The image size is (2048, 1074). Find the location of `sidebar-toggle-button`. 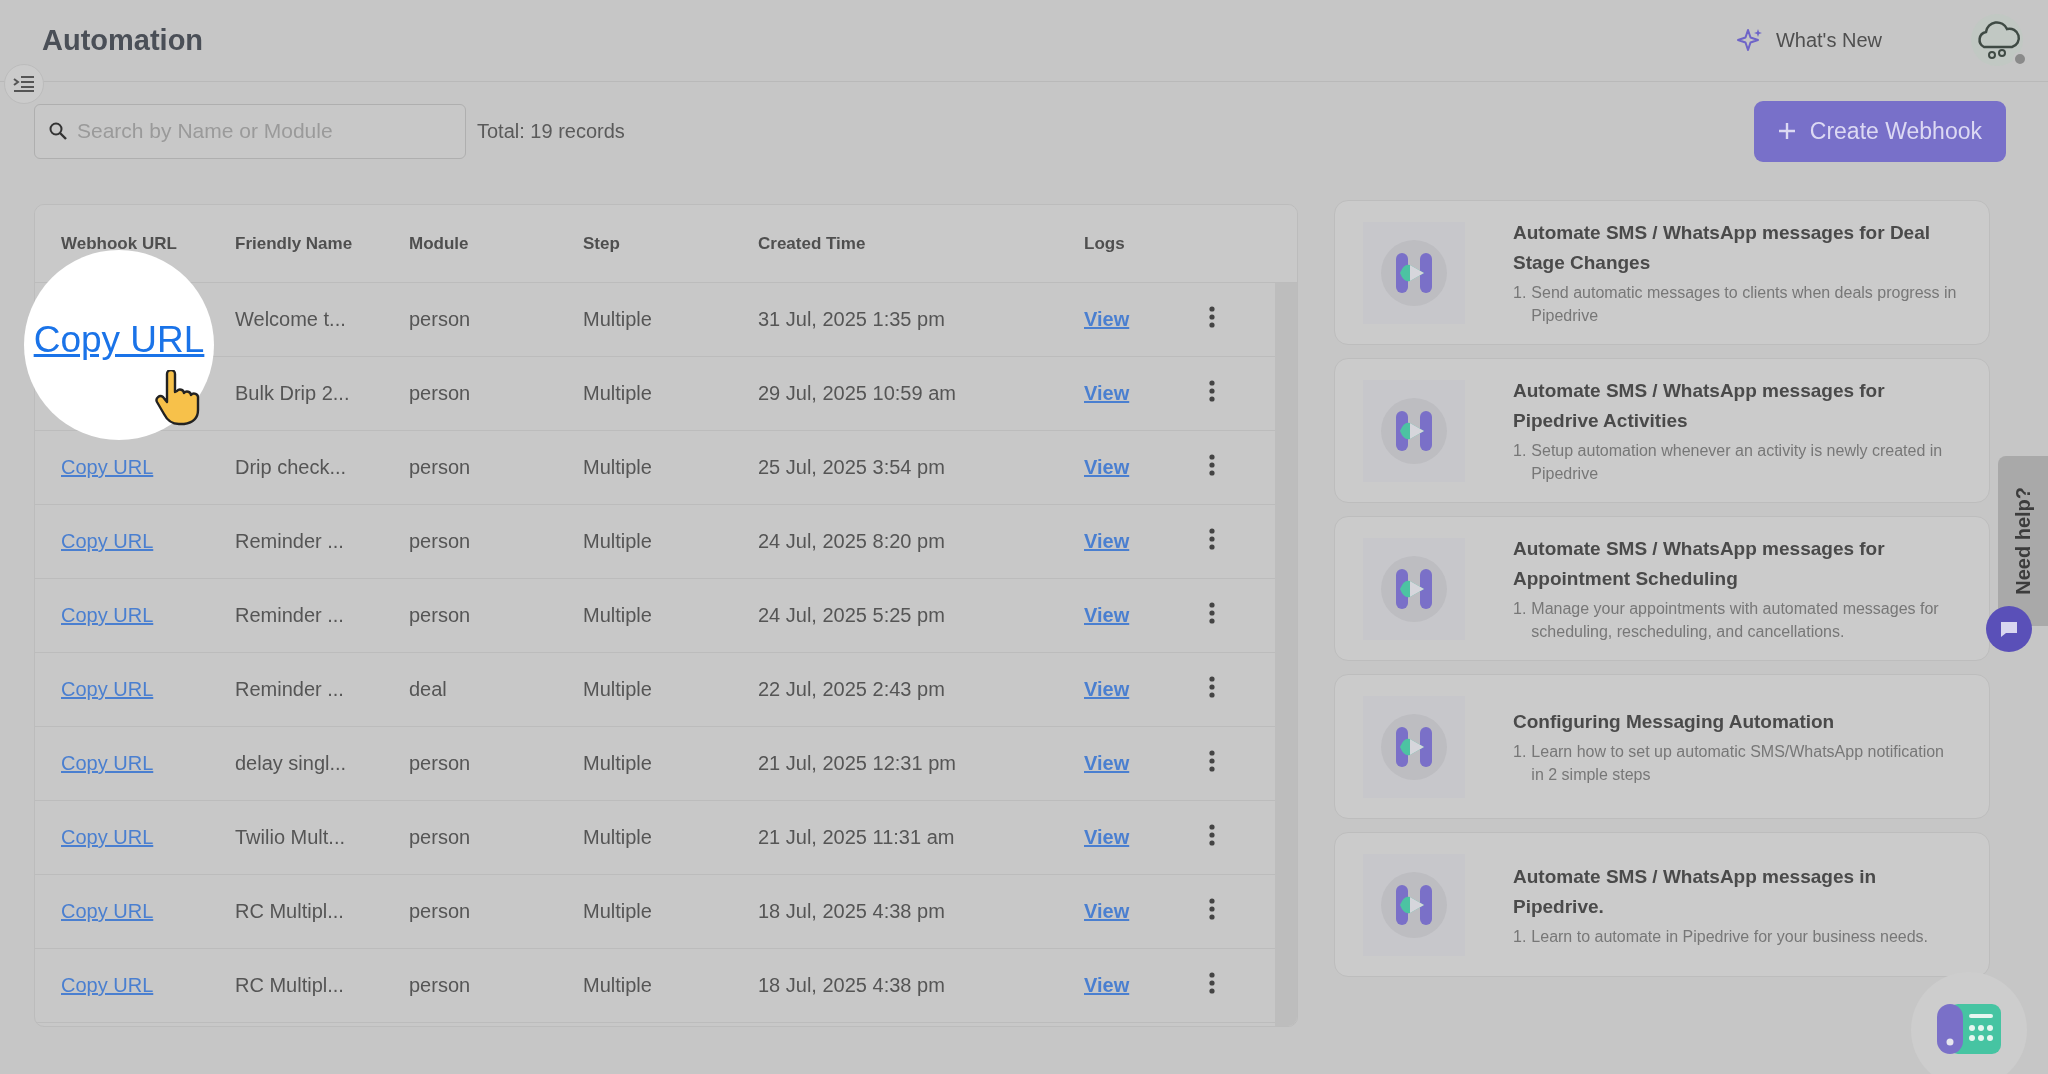

sidebar-toggle-button is located at coordinates (24, 84).